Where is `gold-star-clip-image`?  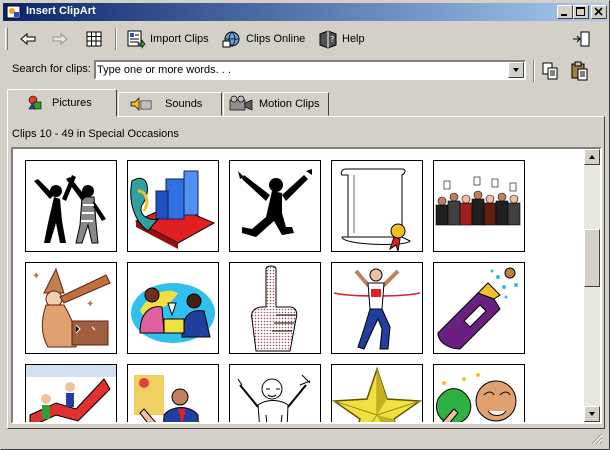 gold-star-clip-image is located at coordinates (377, 394).